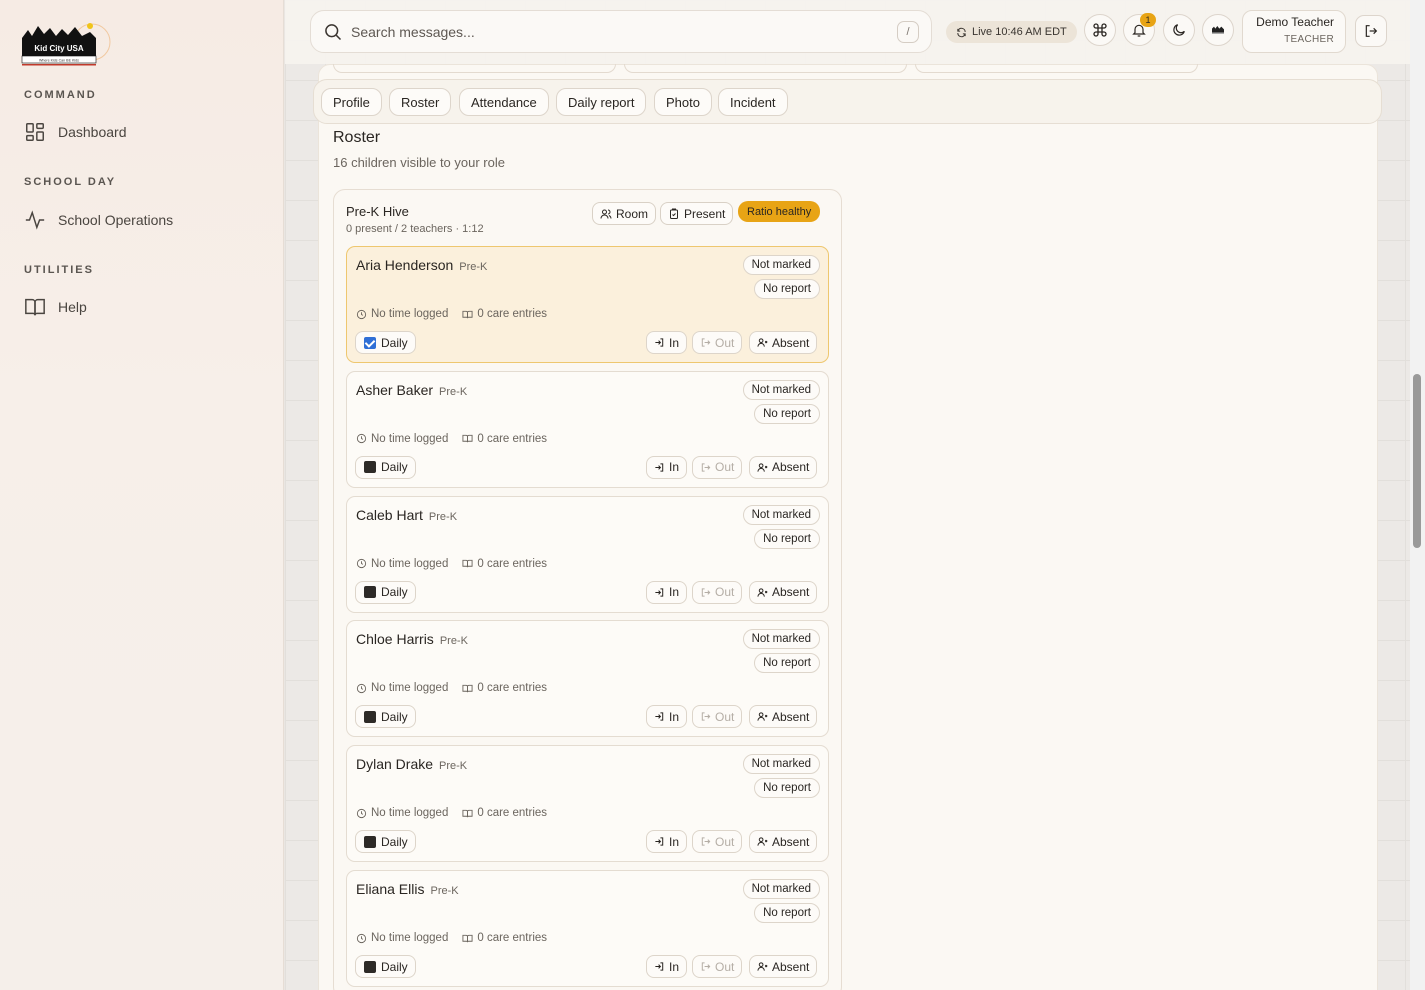 The image size is (1425, 990). I want to click on child-name-row: Dylan Drake Pre-K, so click(411, 764).